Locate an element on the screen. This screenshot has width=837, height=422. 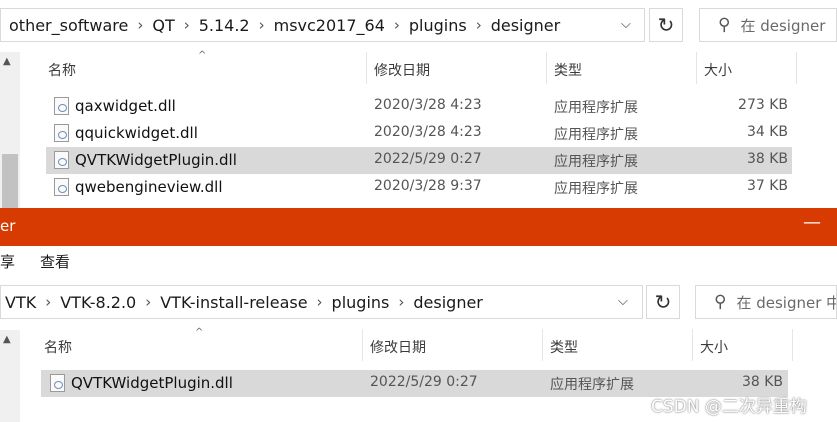
title-bar: er — is located at coordinates (418, 227).